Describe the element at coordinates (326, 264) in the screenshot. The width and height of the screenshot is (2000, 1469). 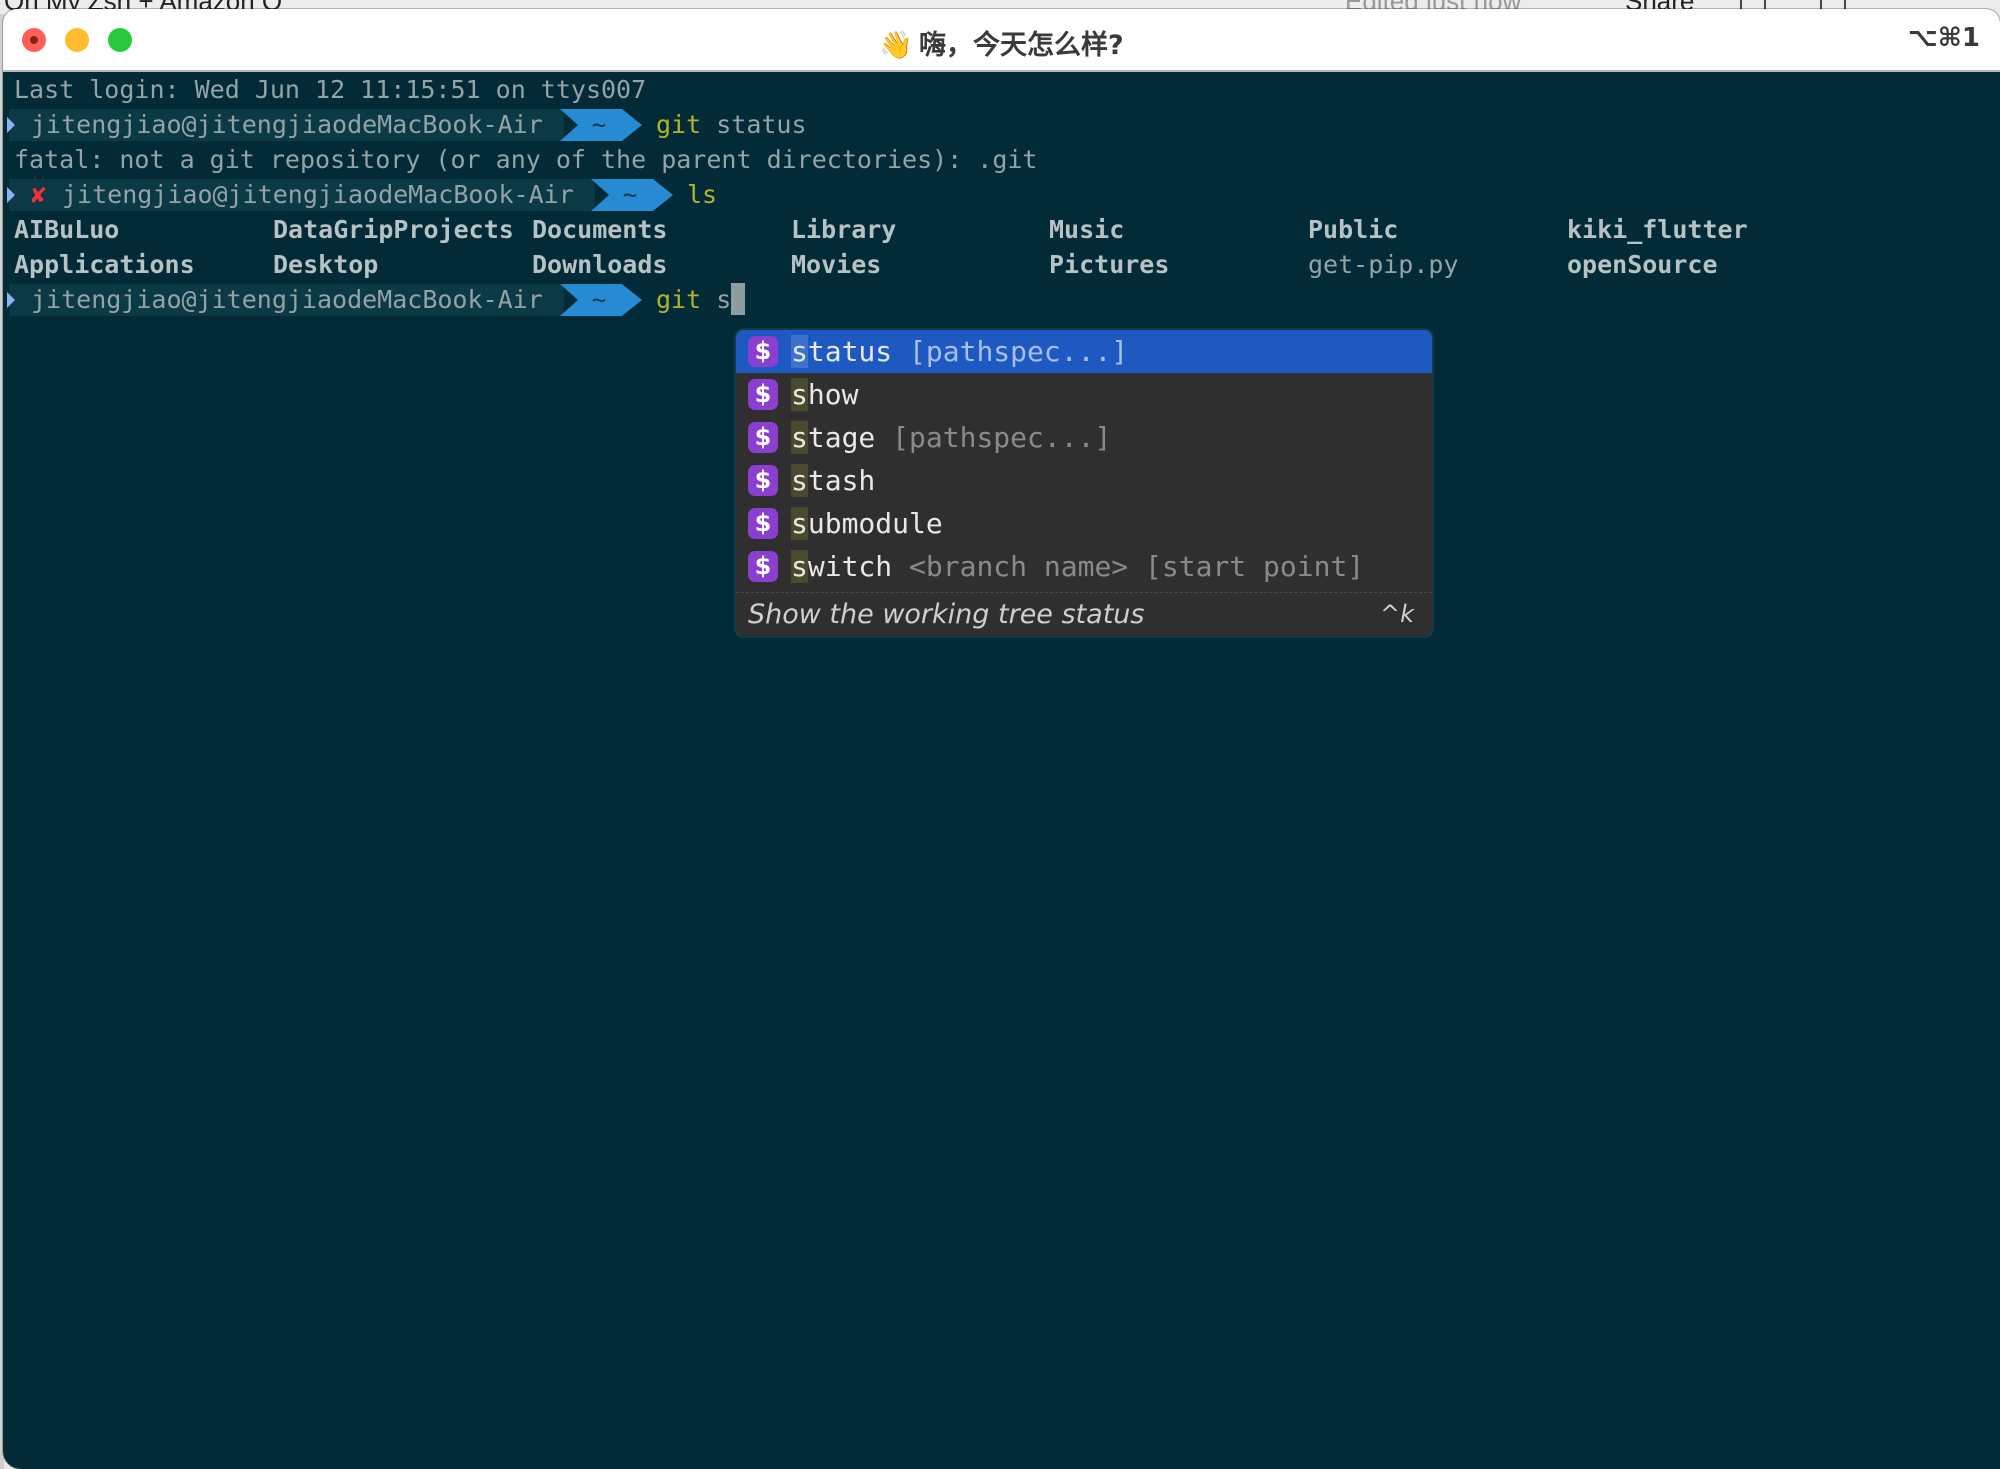
I see `ls-entry: Desktop` at that location.